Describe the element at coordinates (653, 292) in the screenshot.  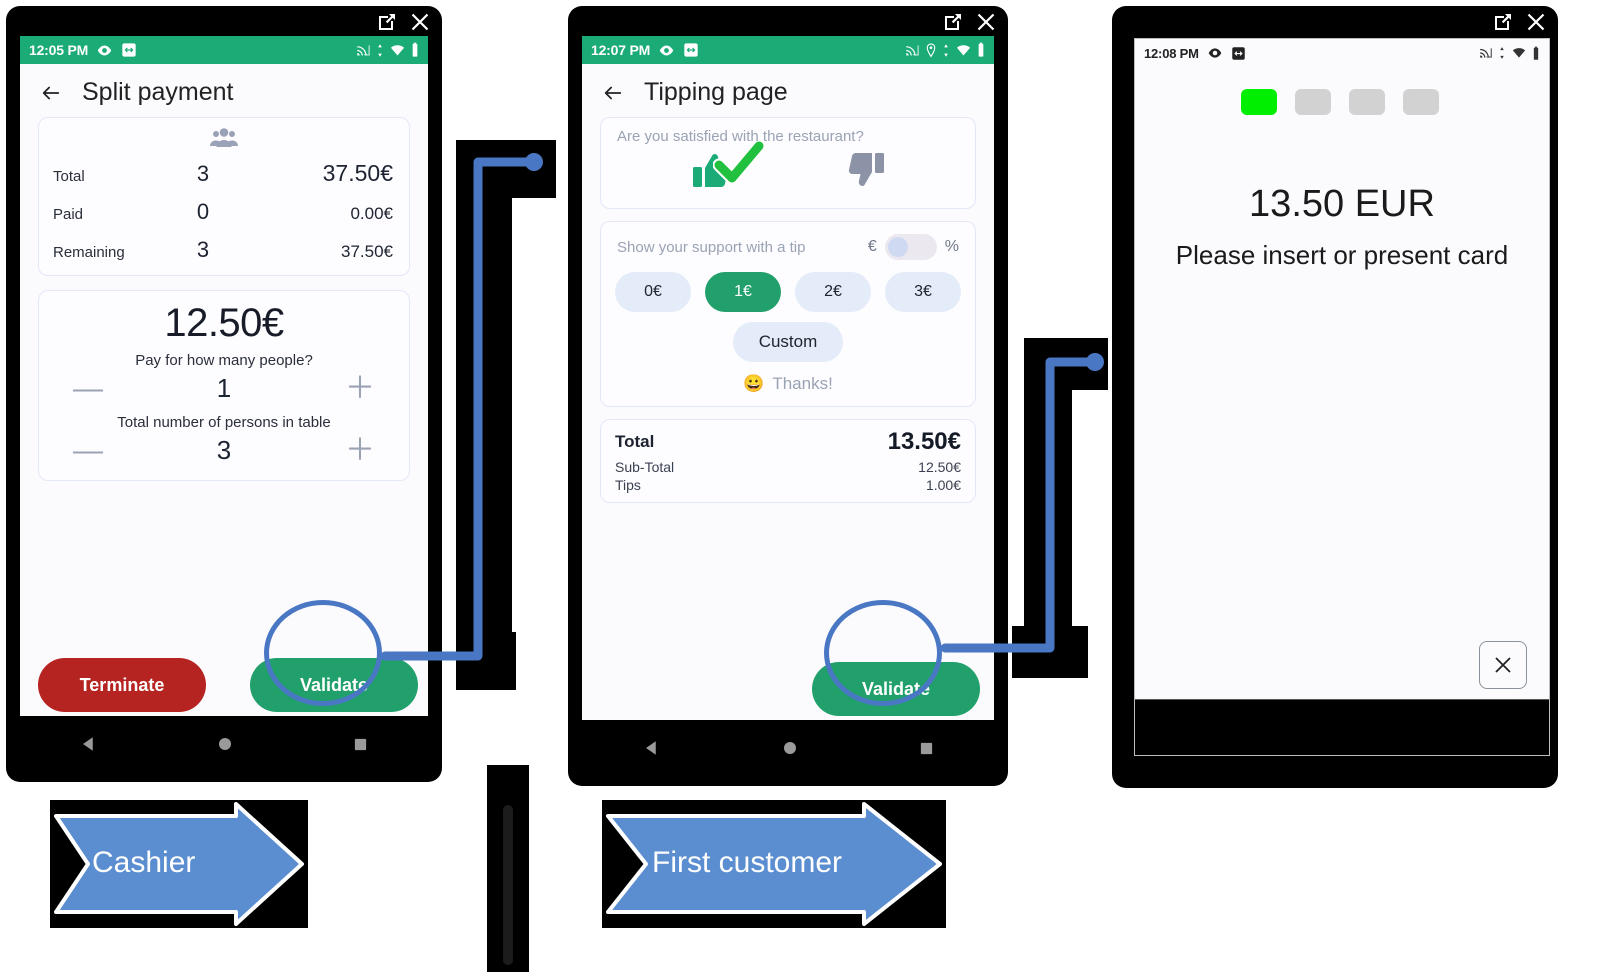
I see `tip-option-0: 0€` at that location.